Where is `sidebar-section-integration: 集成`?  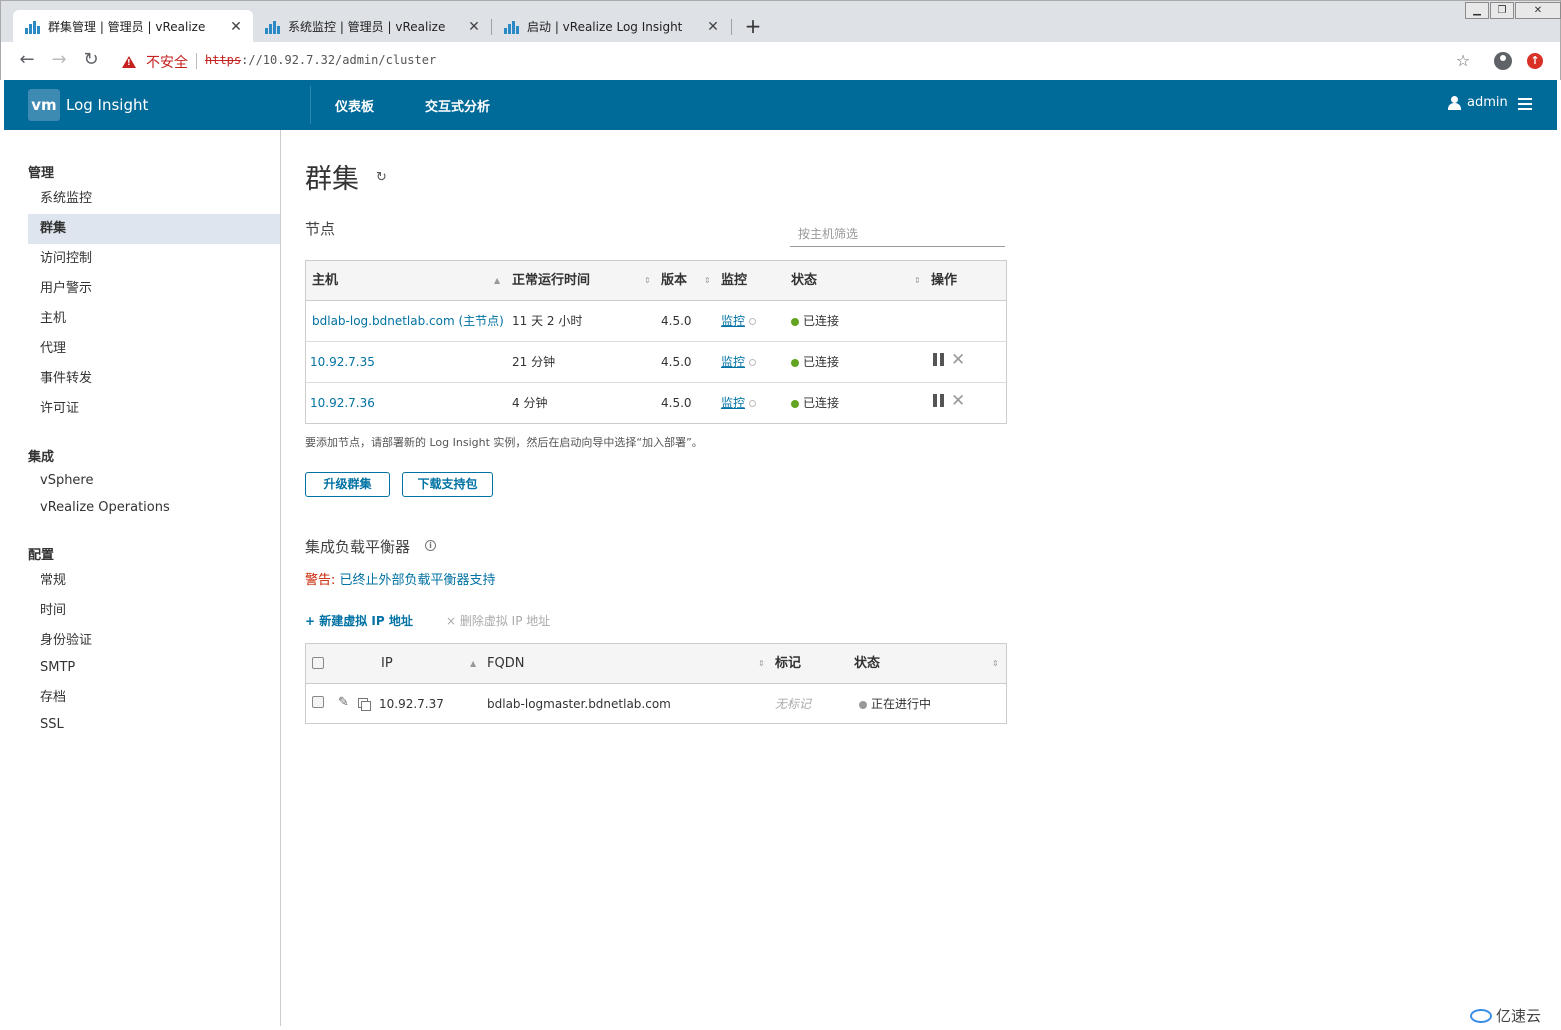 sidebar-section-integration: 集成 is located at coordinates (41, 457).